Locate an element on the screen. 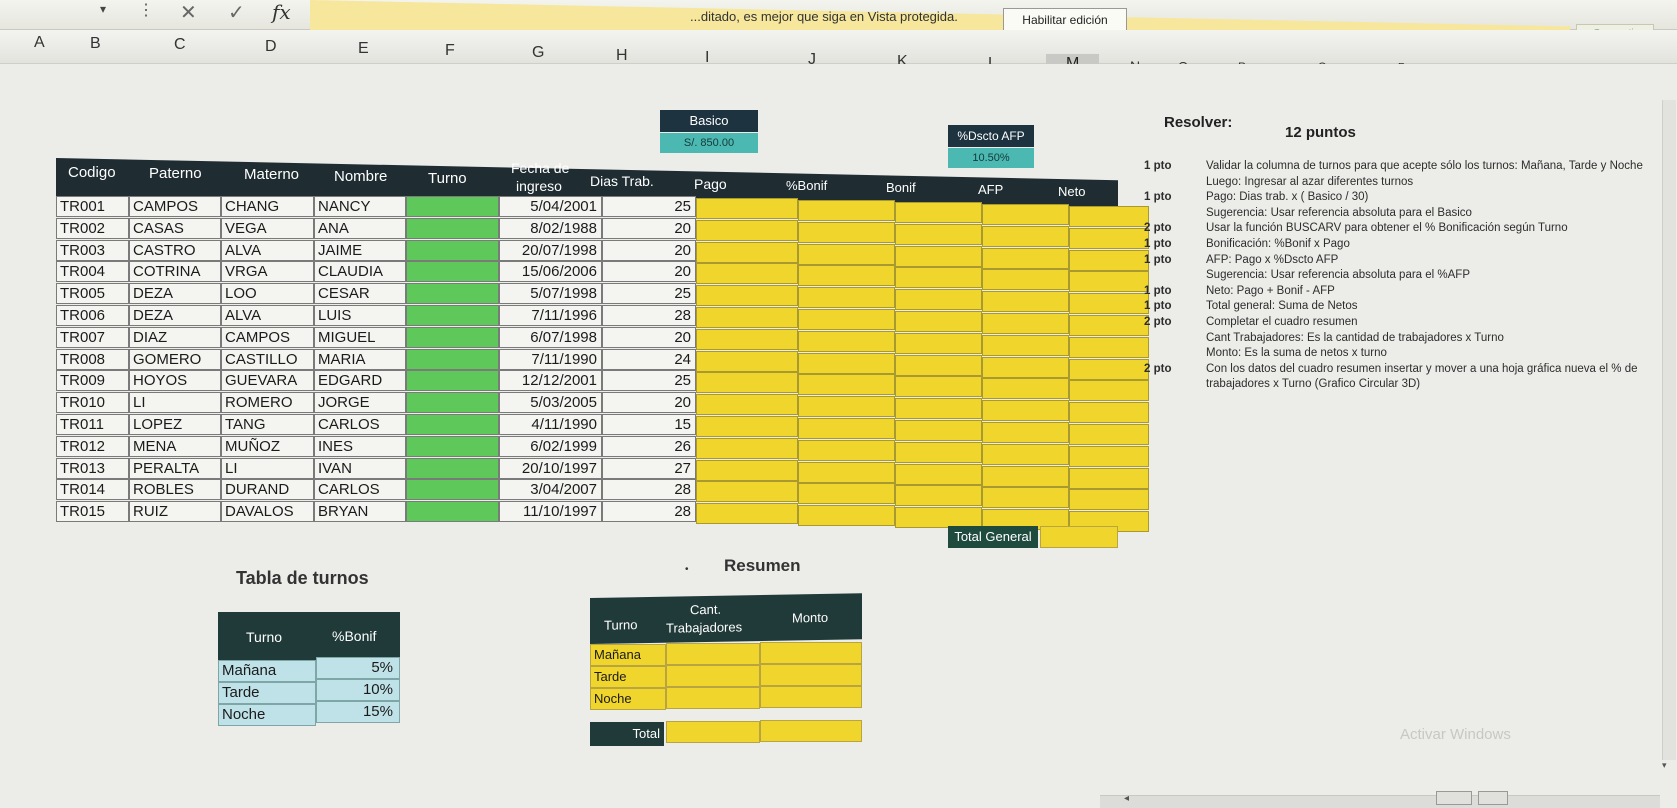 Image resolution: width=1677 pixels, height=808 pixels. insert-function-icon: fx is located at coordinates (281, 12).